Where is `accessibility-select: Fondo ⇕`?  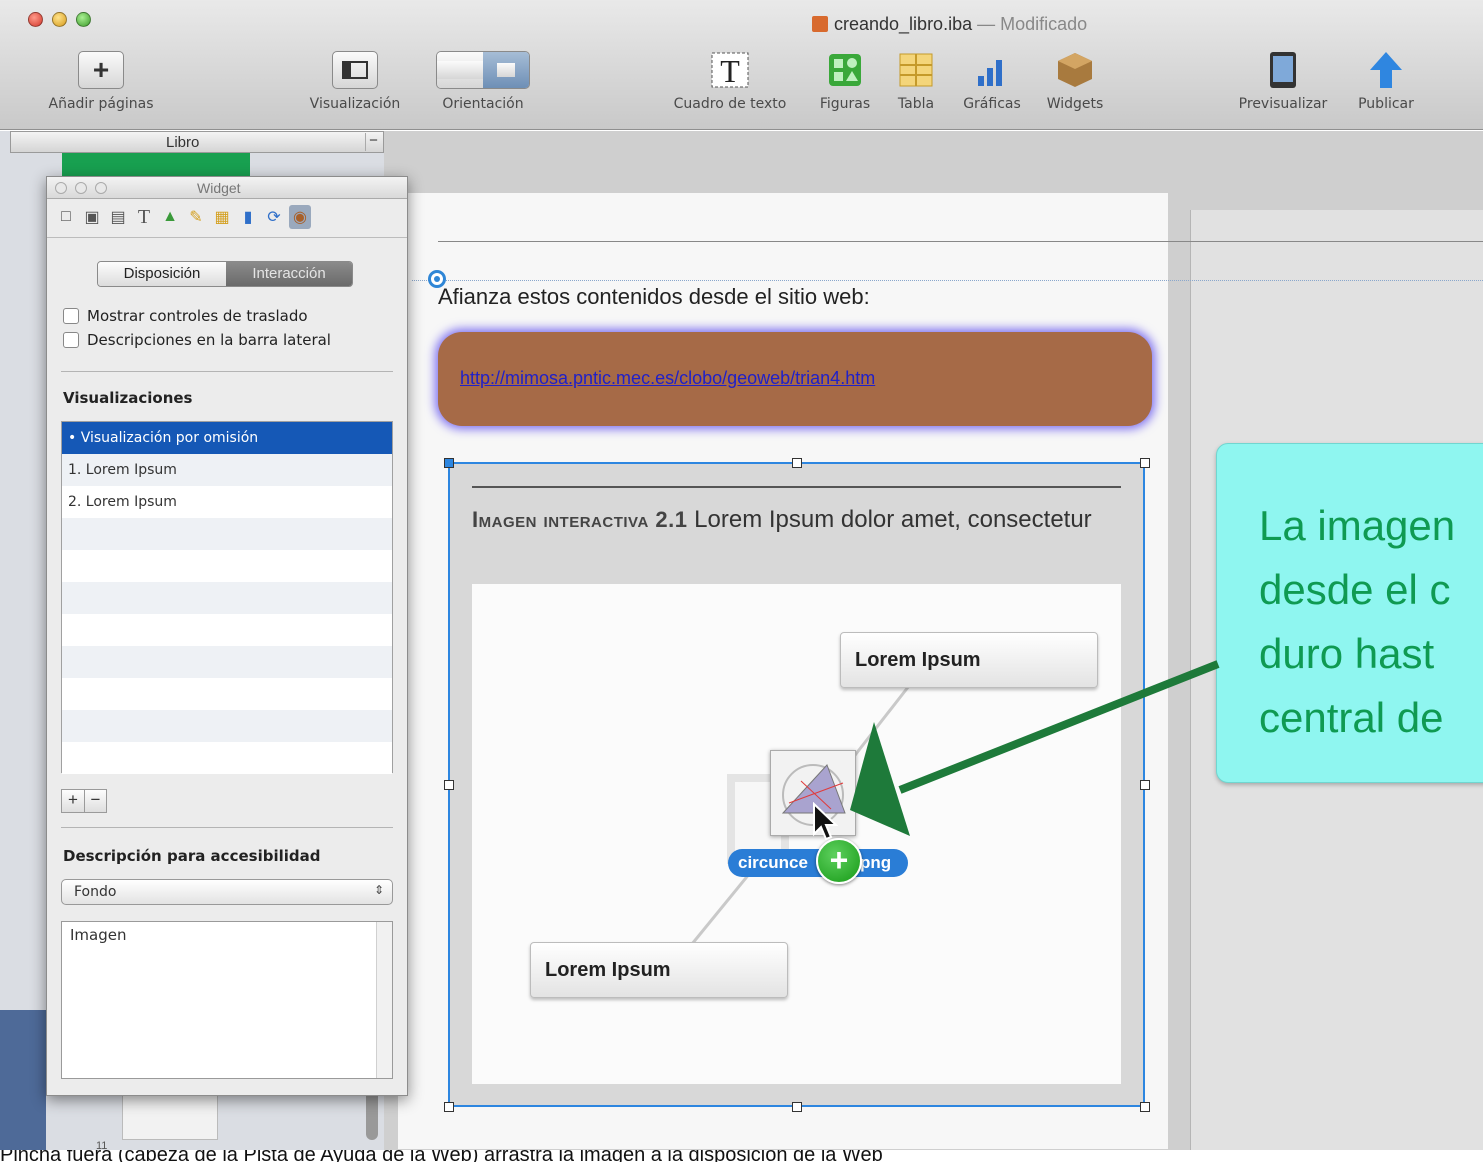
accessibility-select: Fondo ⇕ is located at coordinates (227, 892).